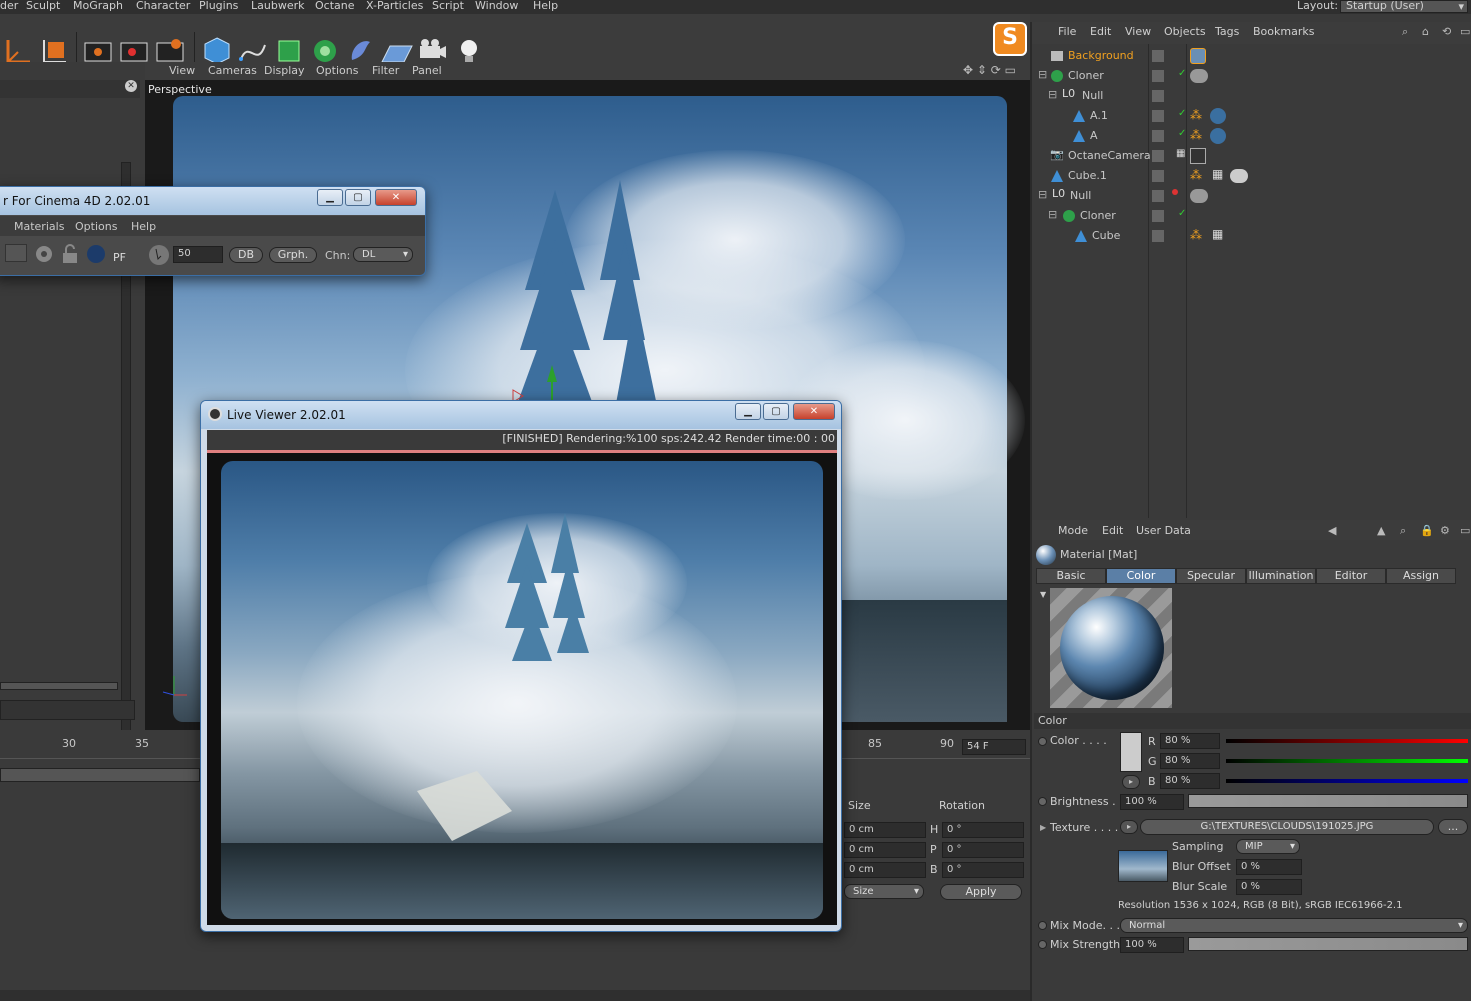  Describe the element at coordinates (1287, 827) in the screenshot. I see `texture-path-button: G:\TEXTURES\CLOUDS\191025.JPG` at that location.